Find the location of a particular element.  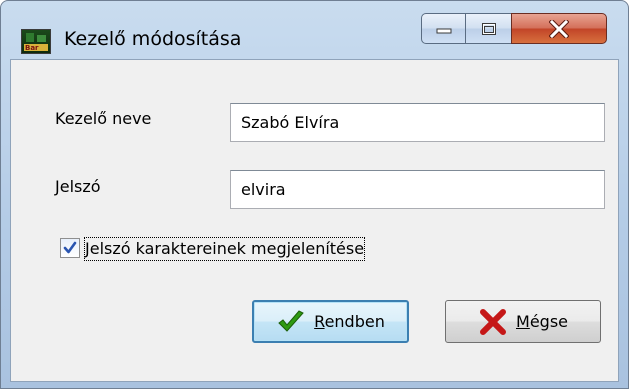

maximize-icon is located at coordinates (488, 28).